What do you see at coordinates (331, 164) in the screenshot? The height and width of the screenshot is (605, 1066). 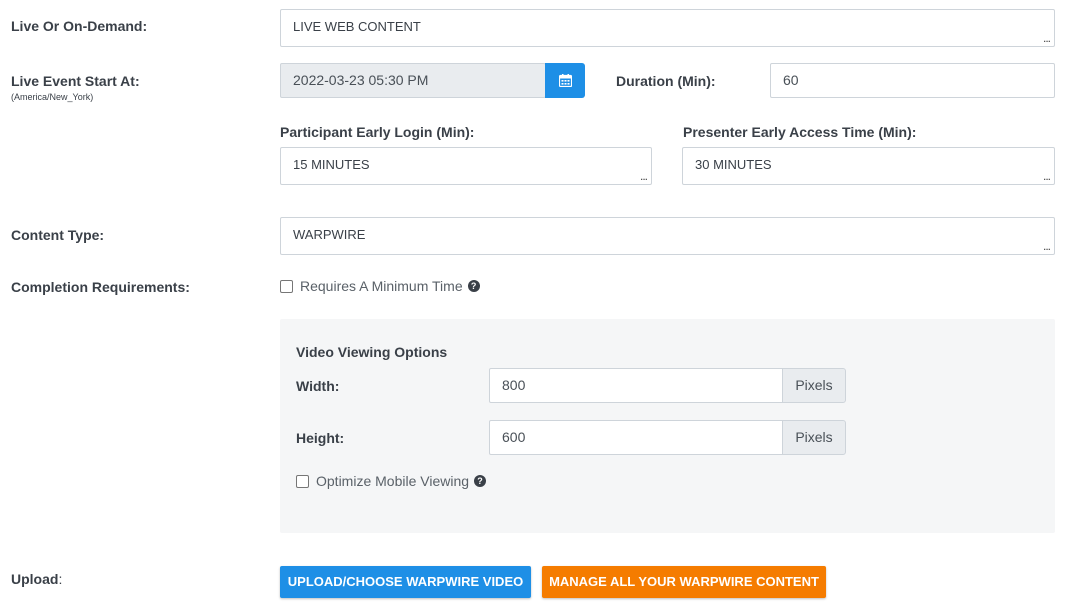 I see `participant-early-login-value: 15 MINUTES` at bounding box center [331, 164].